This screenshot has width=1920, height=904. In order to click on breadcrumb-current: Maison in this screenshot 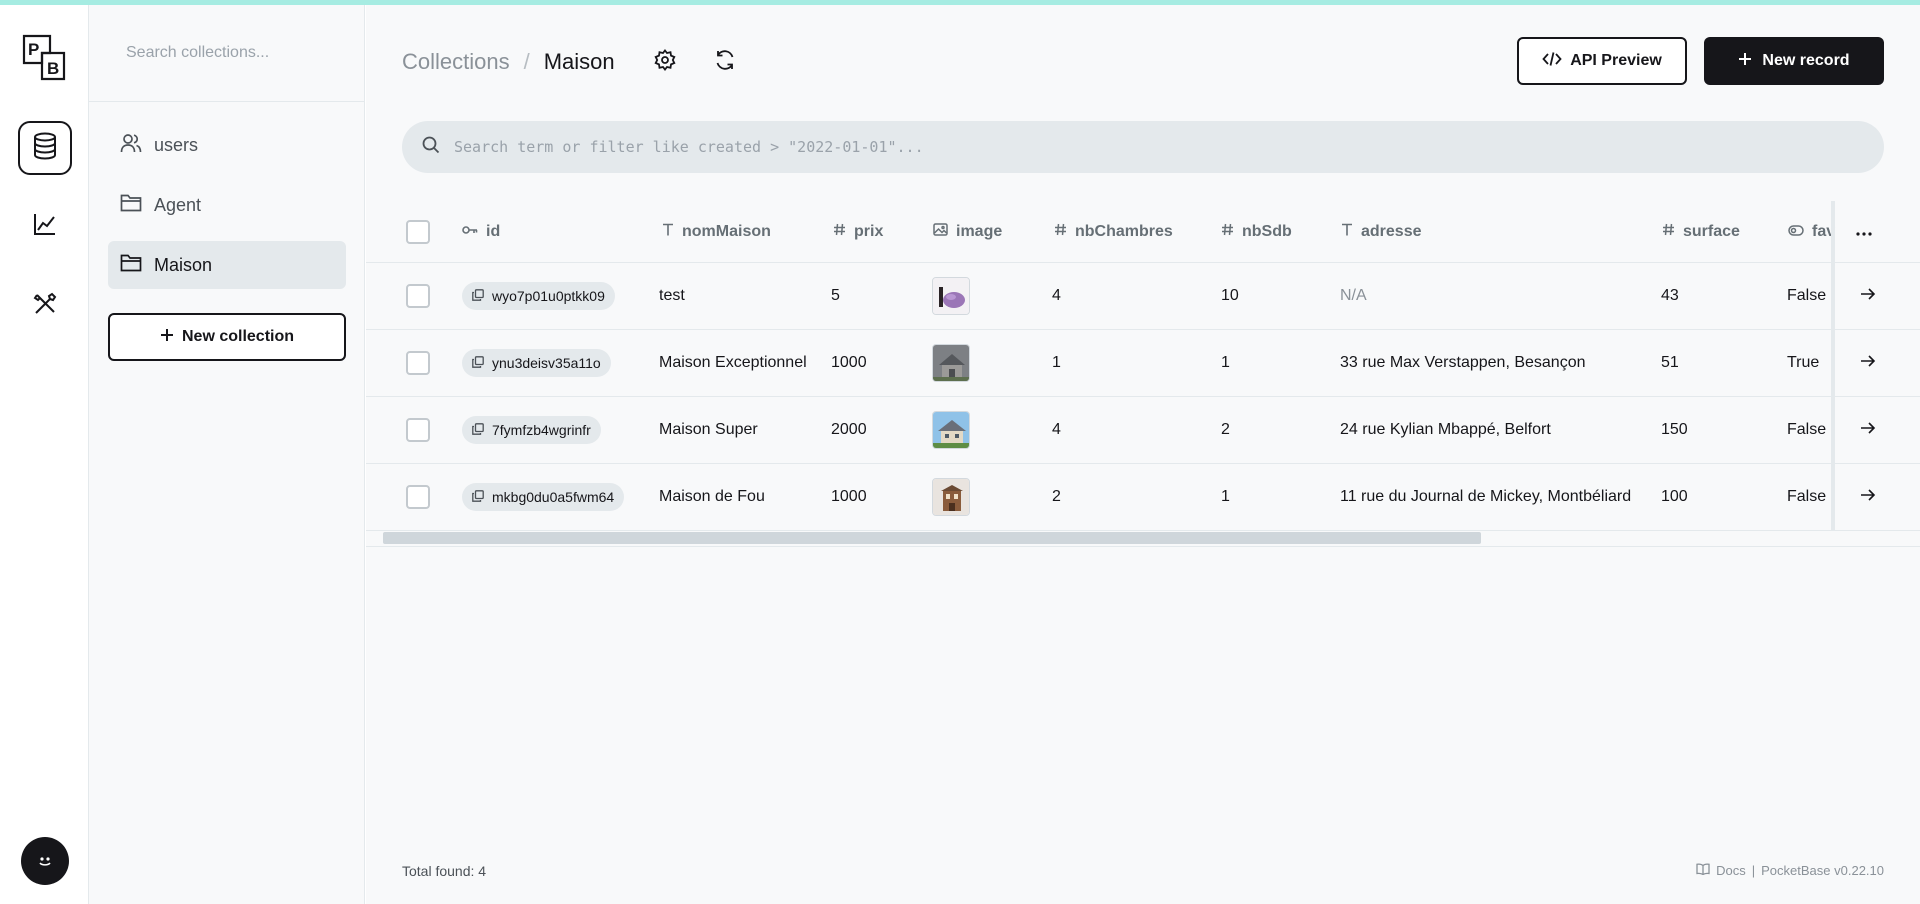, I will do `click(579, 61)`.